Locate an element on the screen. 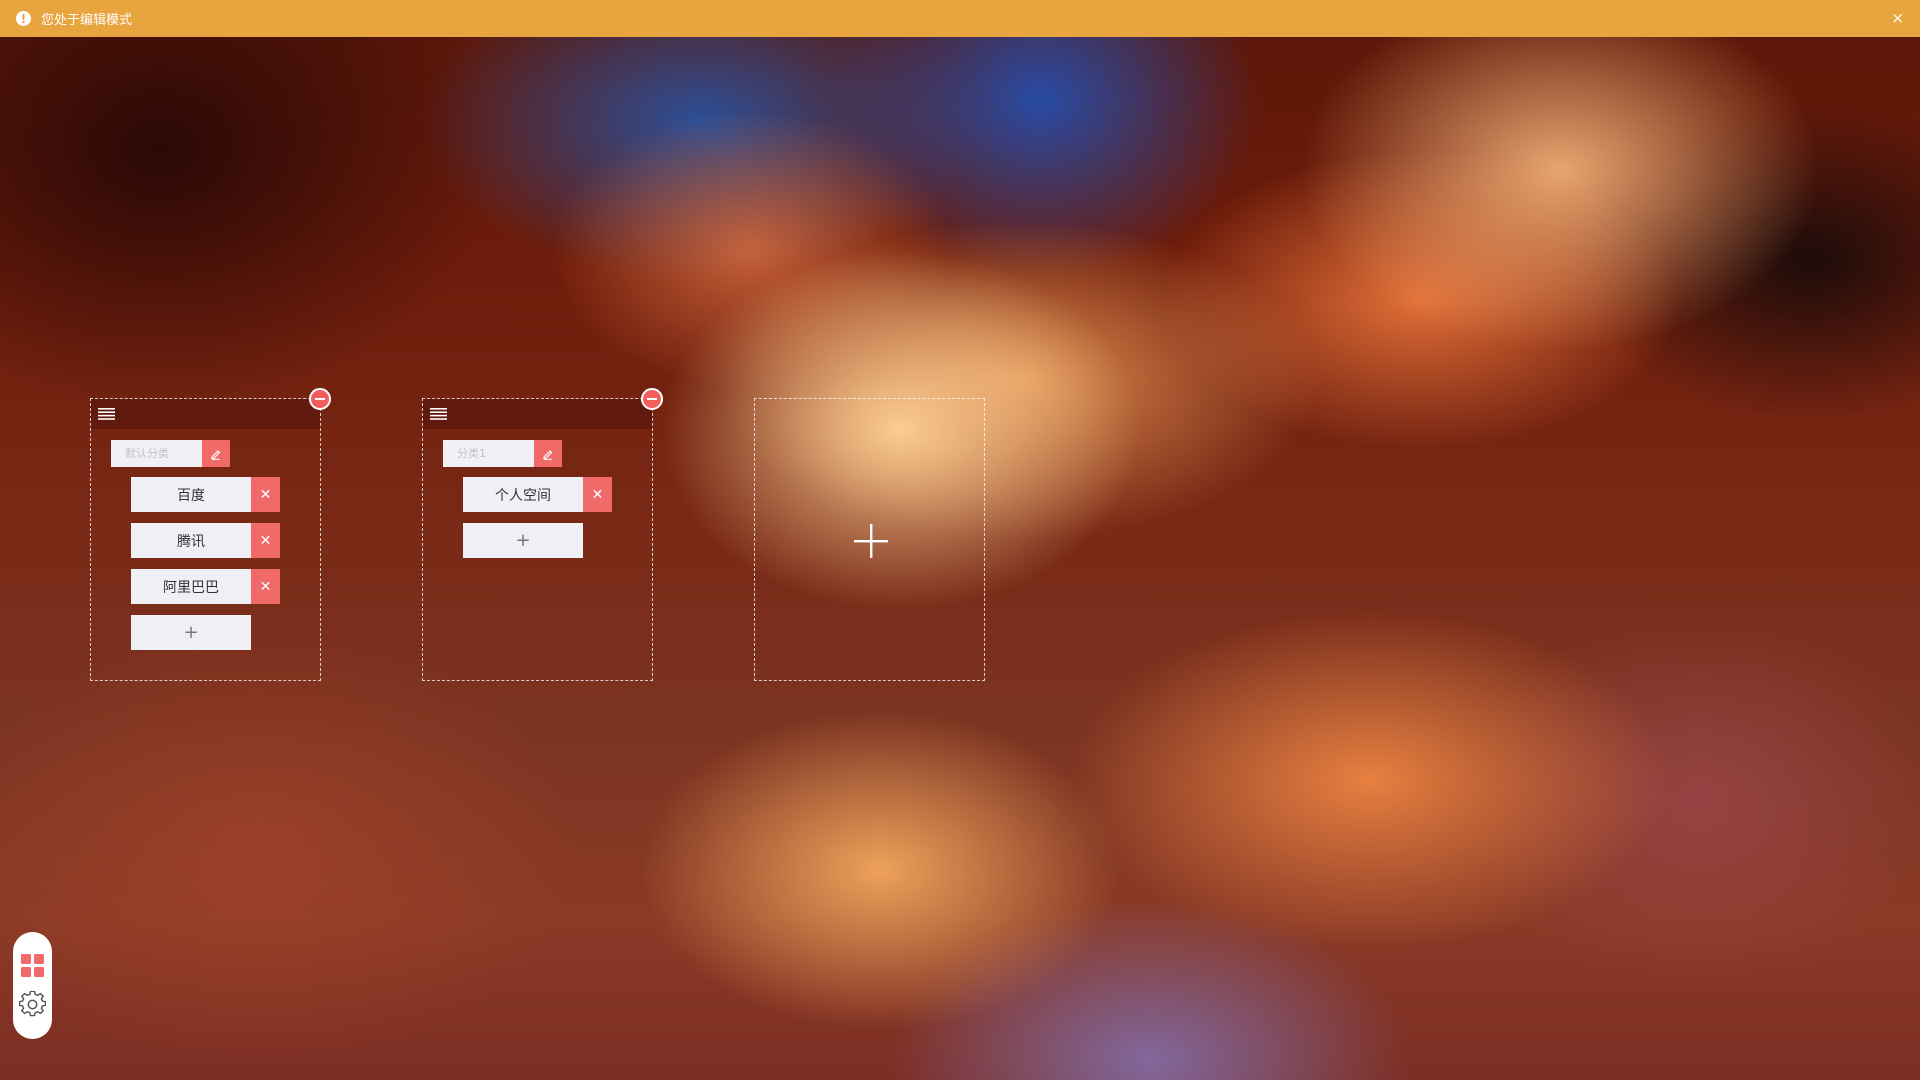 This screenshot has width=1920, height=1080. site-item: 阿里巴巴 ✕ is located at coordinates (205, 586).